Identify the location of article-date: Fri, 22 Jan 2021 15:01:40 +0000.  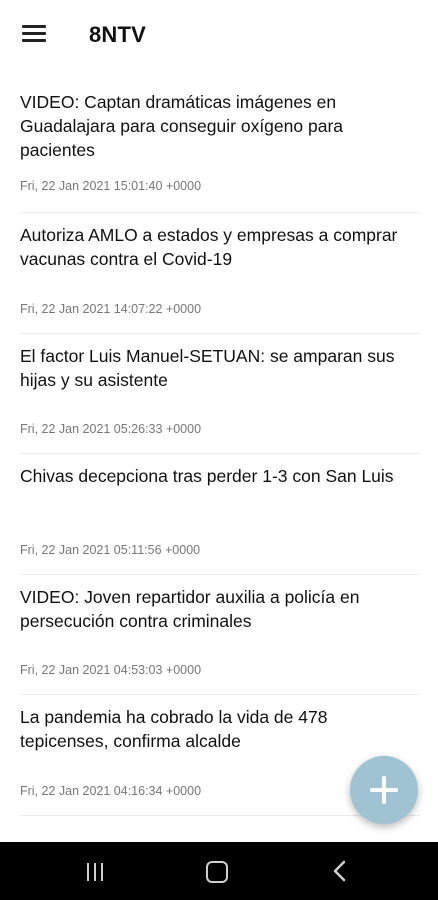
(111, 186).